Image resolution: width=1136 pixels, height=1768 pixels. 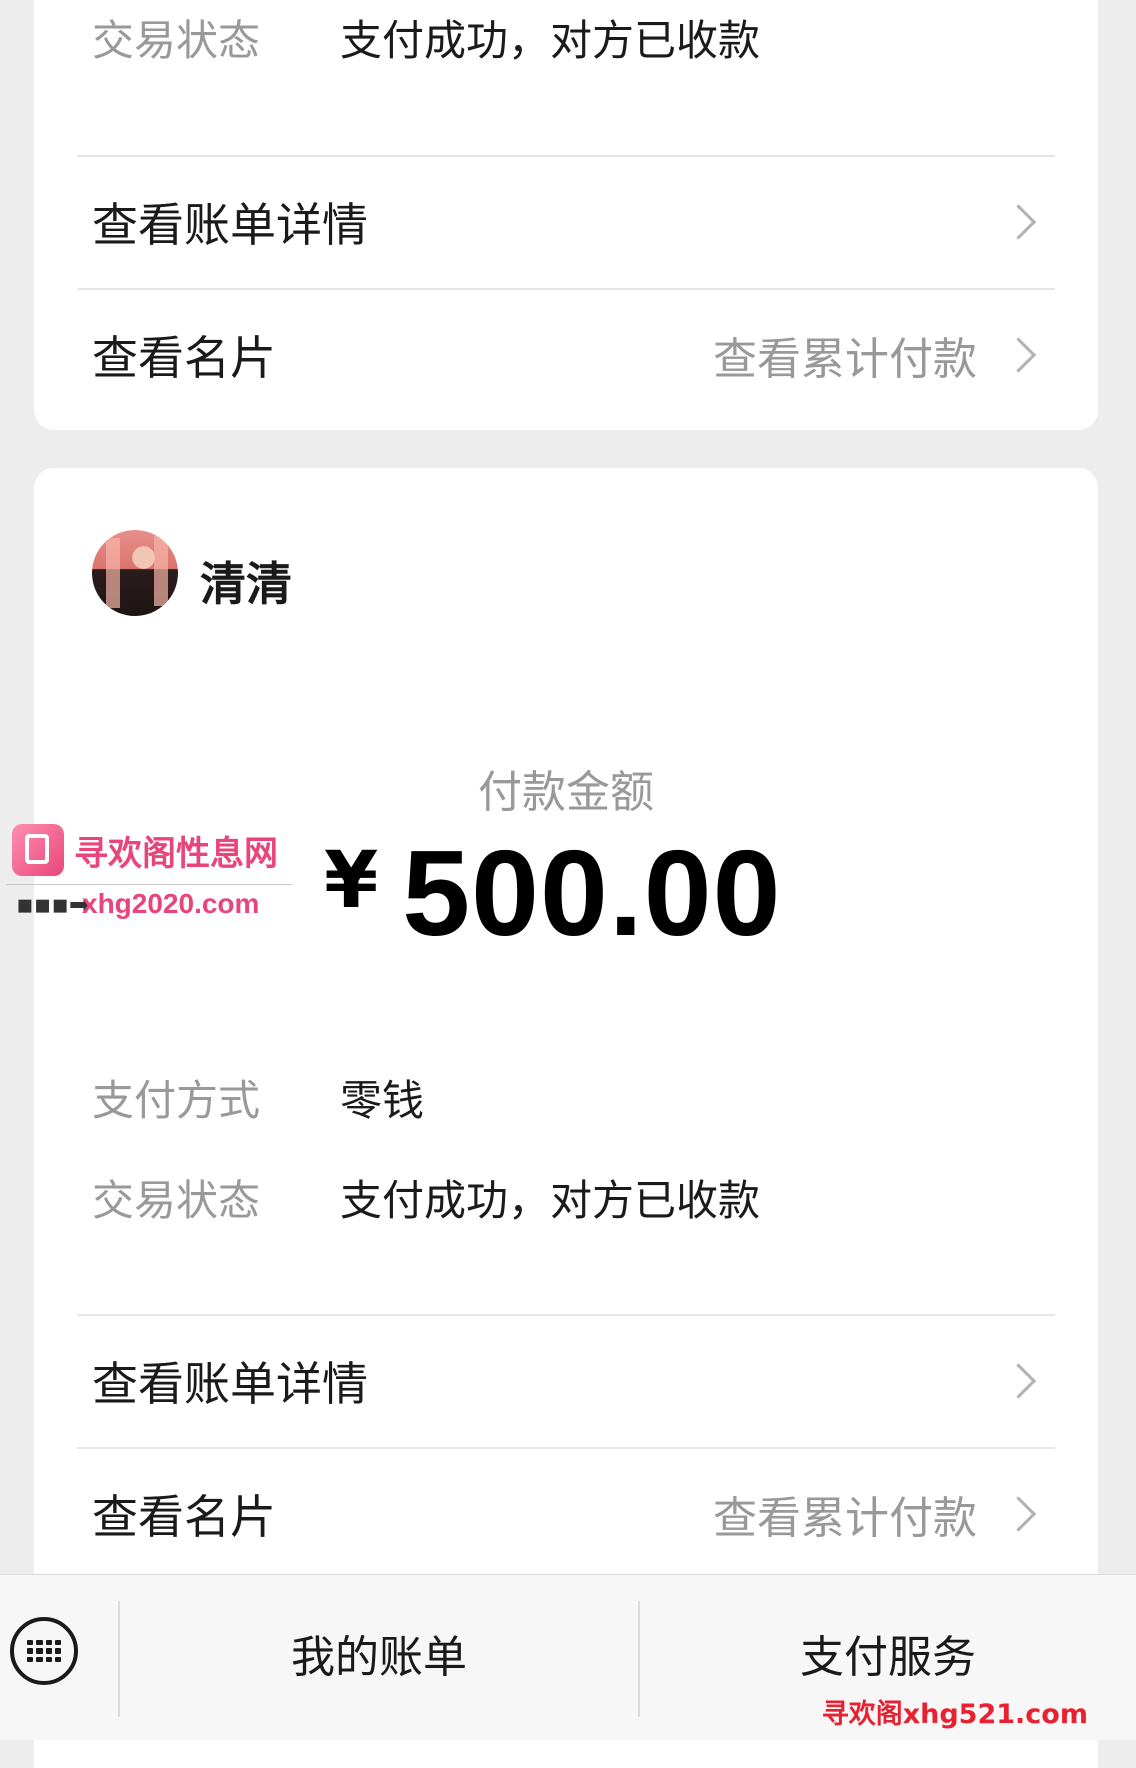 I want to click on watermark-divider, so click(x=149, y=884).